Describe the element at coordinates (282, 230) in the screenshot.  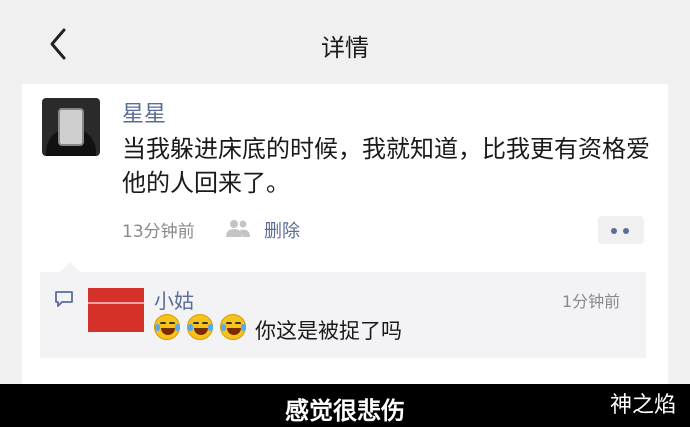
I see `delete-link: 删除` at that location.